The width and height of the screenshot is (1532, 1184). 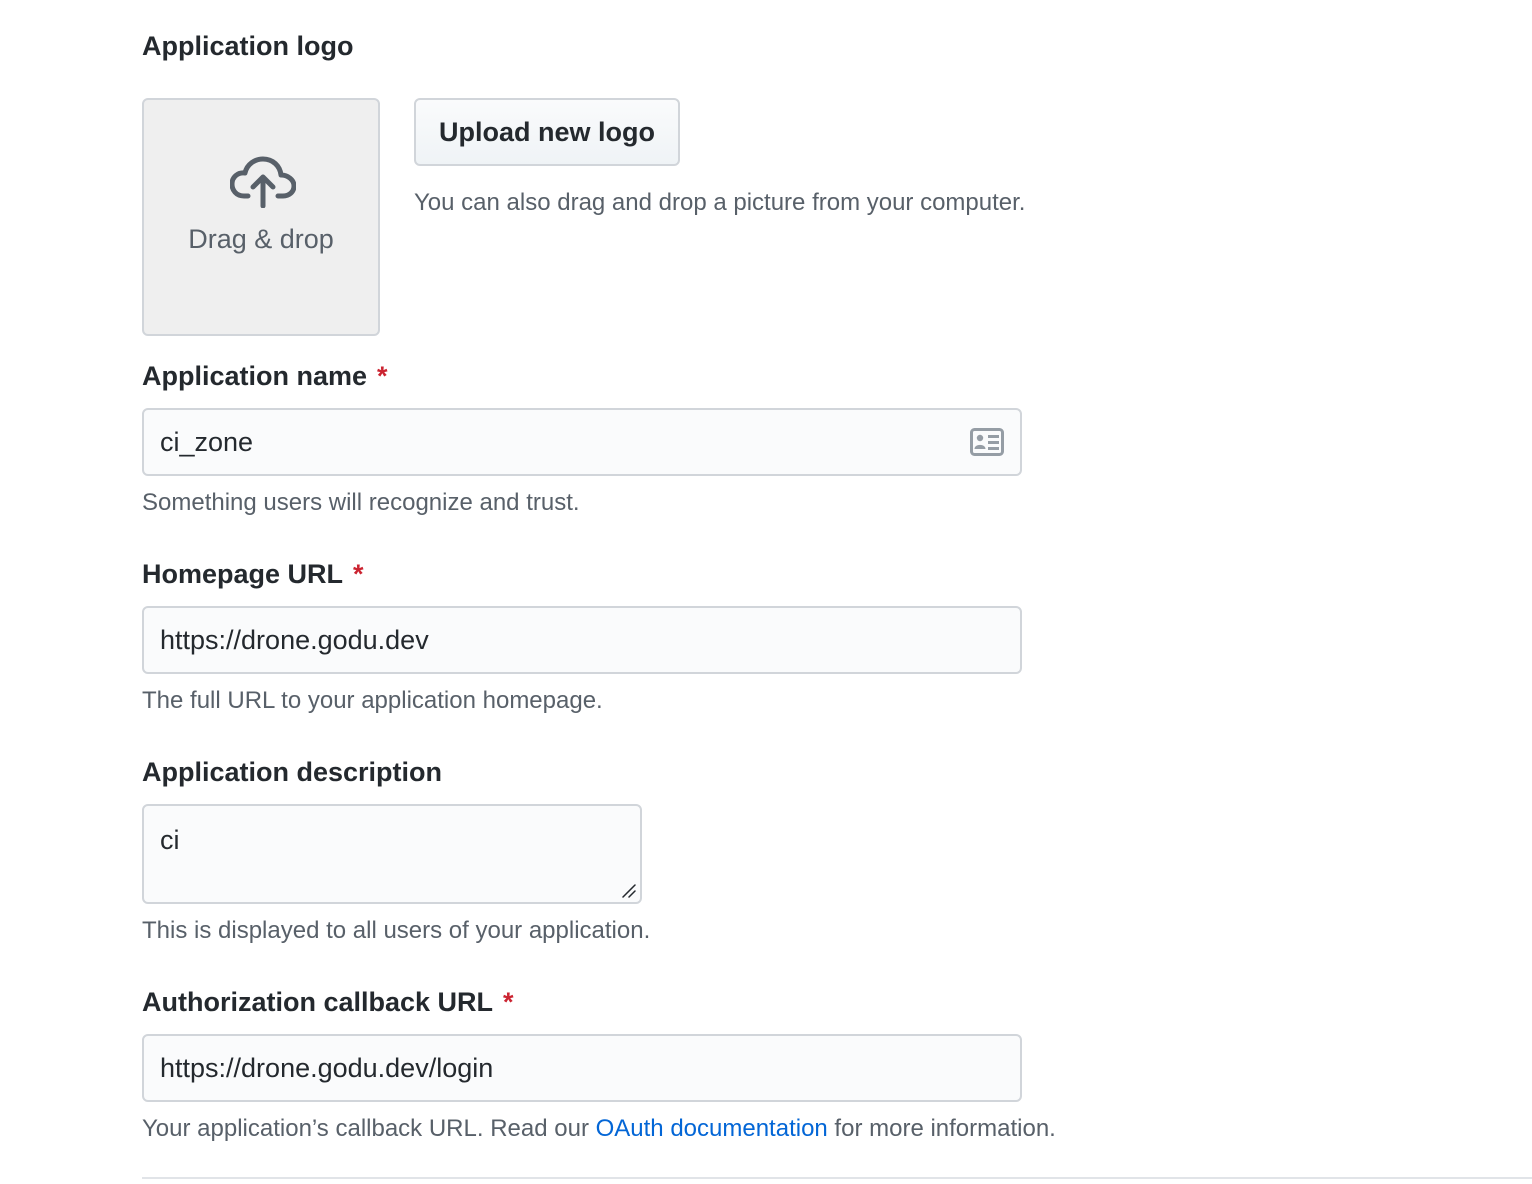 I want to click on cloud-upload-icon, so click(x=263, y=182).